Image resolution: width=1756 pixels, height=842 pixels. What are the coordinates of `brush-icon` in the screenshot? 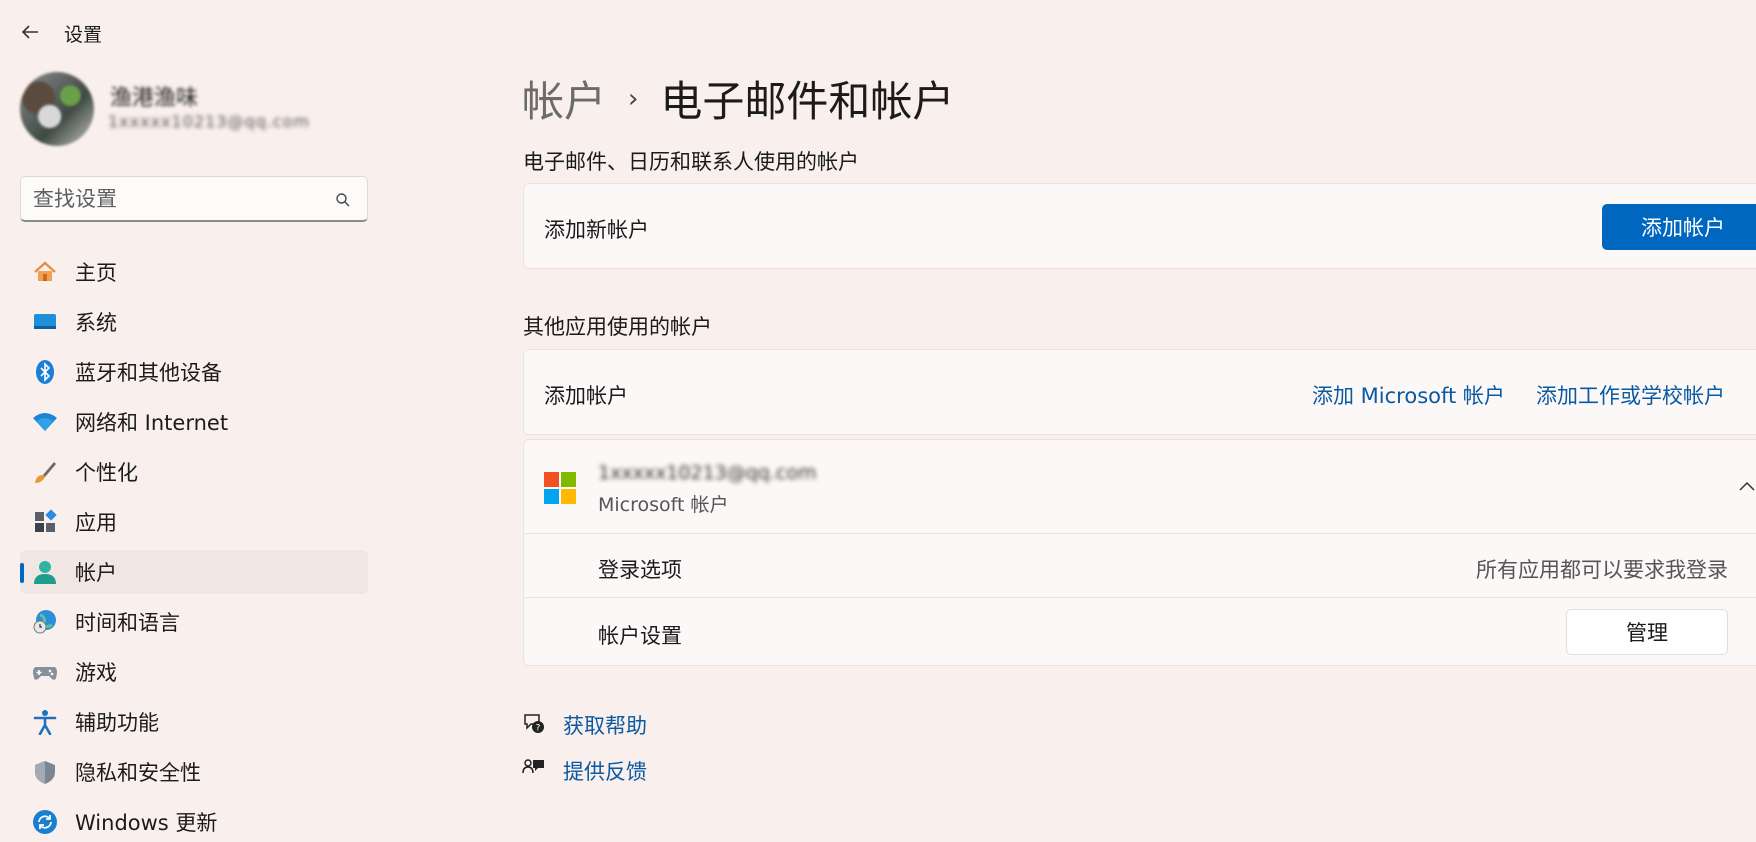 It's located at (45, 472).